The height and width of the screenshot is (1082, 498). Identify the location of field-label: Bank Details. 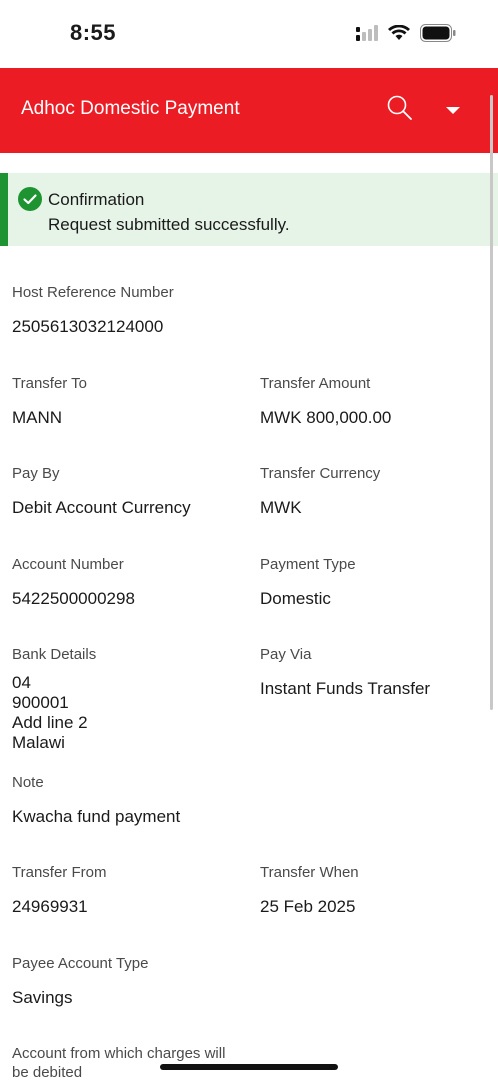
(54, 654).